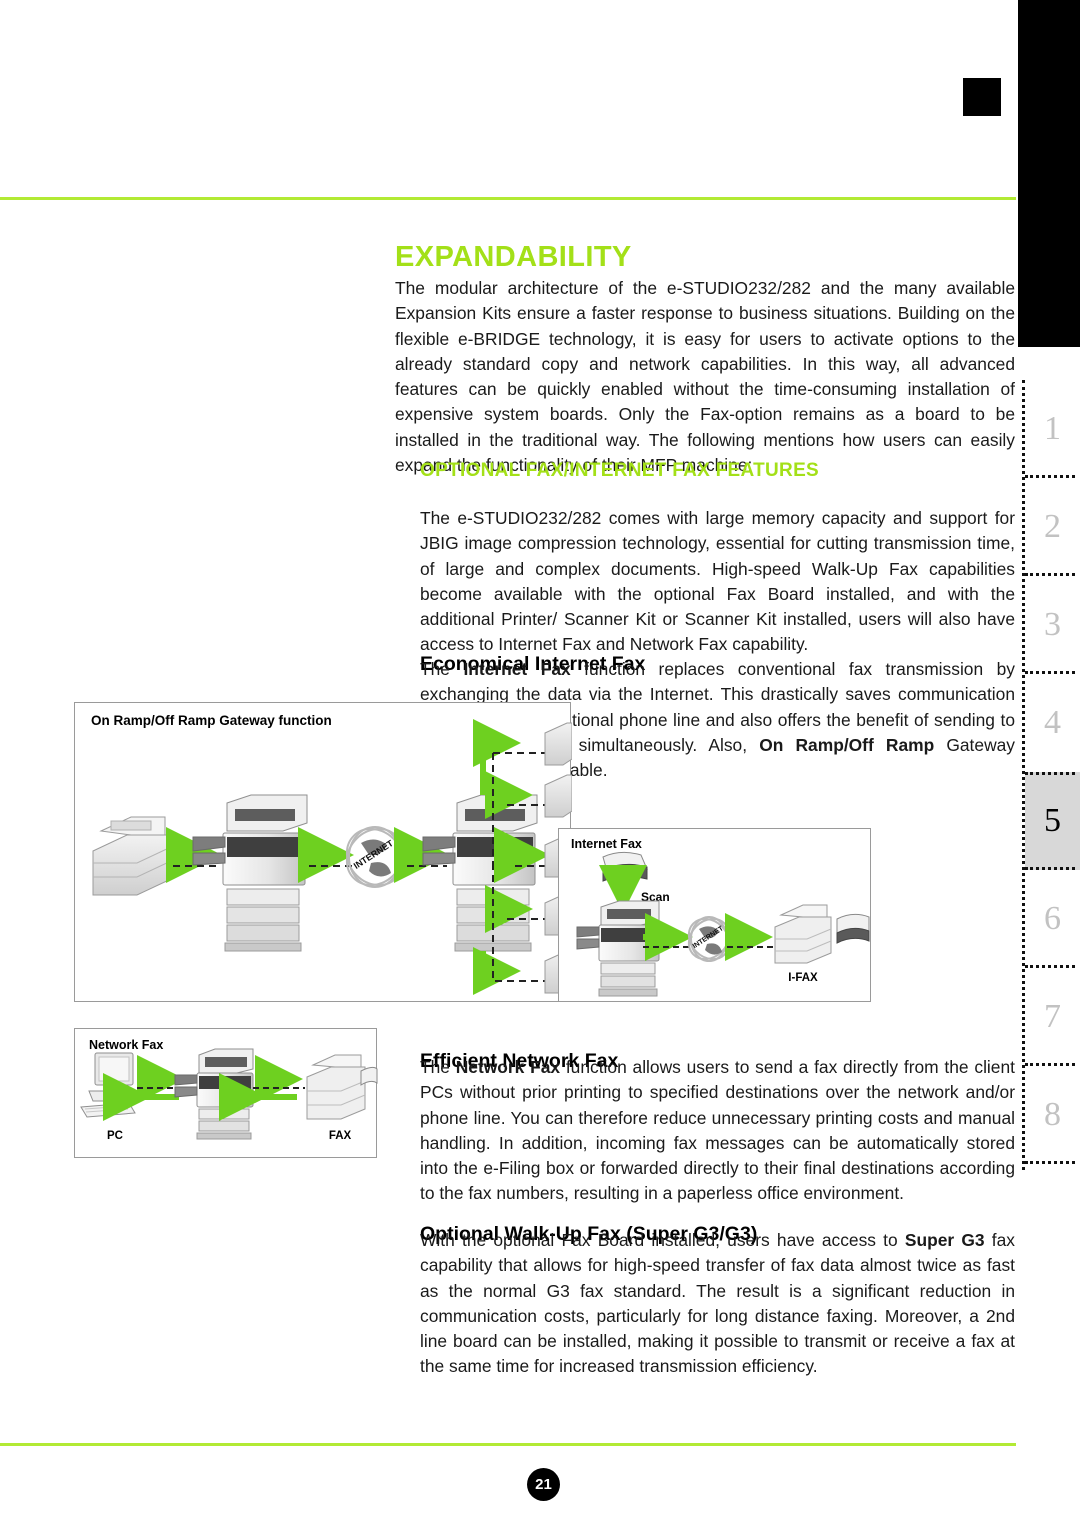  I want to click on chapter-tab-label: 5, so click(1052, 820).